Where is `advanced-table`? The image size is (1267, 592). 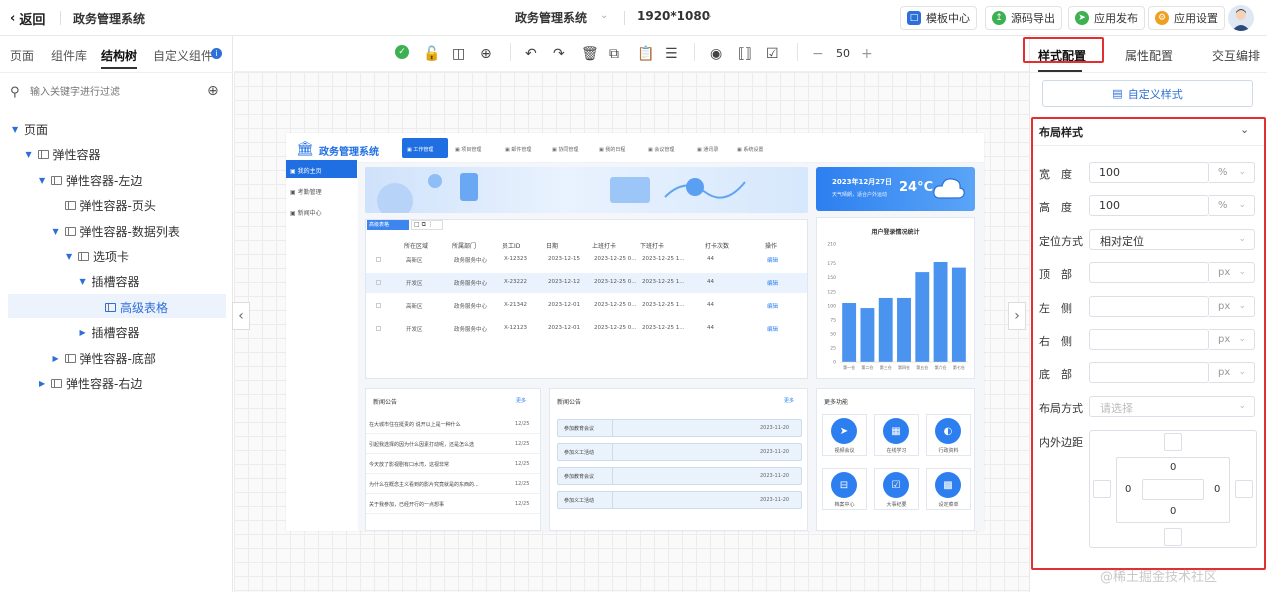 advanced-table is located at coordinates (586, 299).